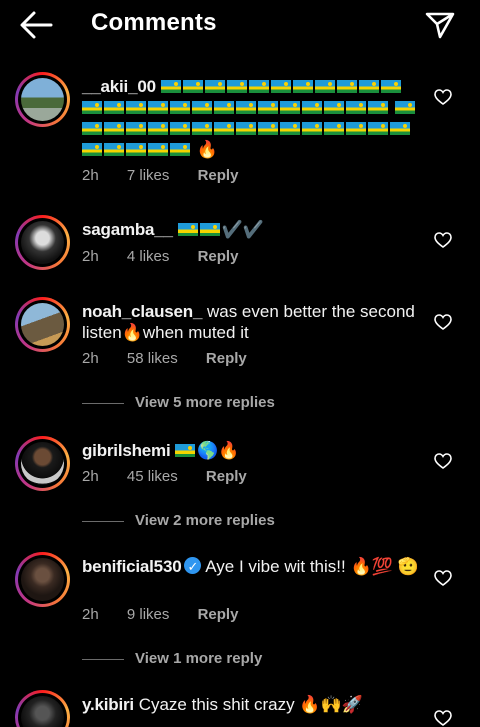 Image resolution: width=480 pixels, height=727 pixels. Describe the element at coordinates (193, 566) in the screenshot. I see `verified-badge-icon` at that location.